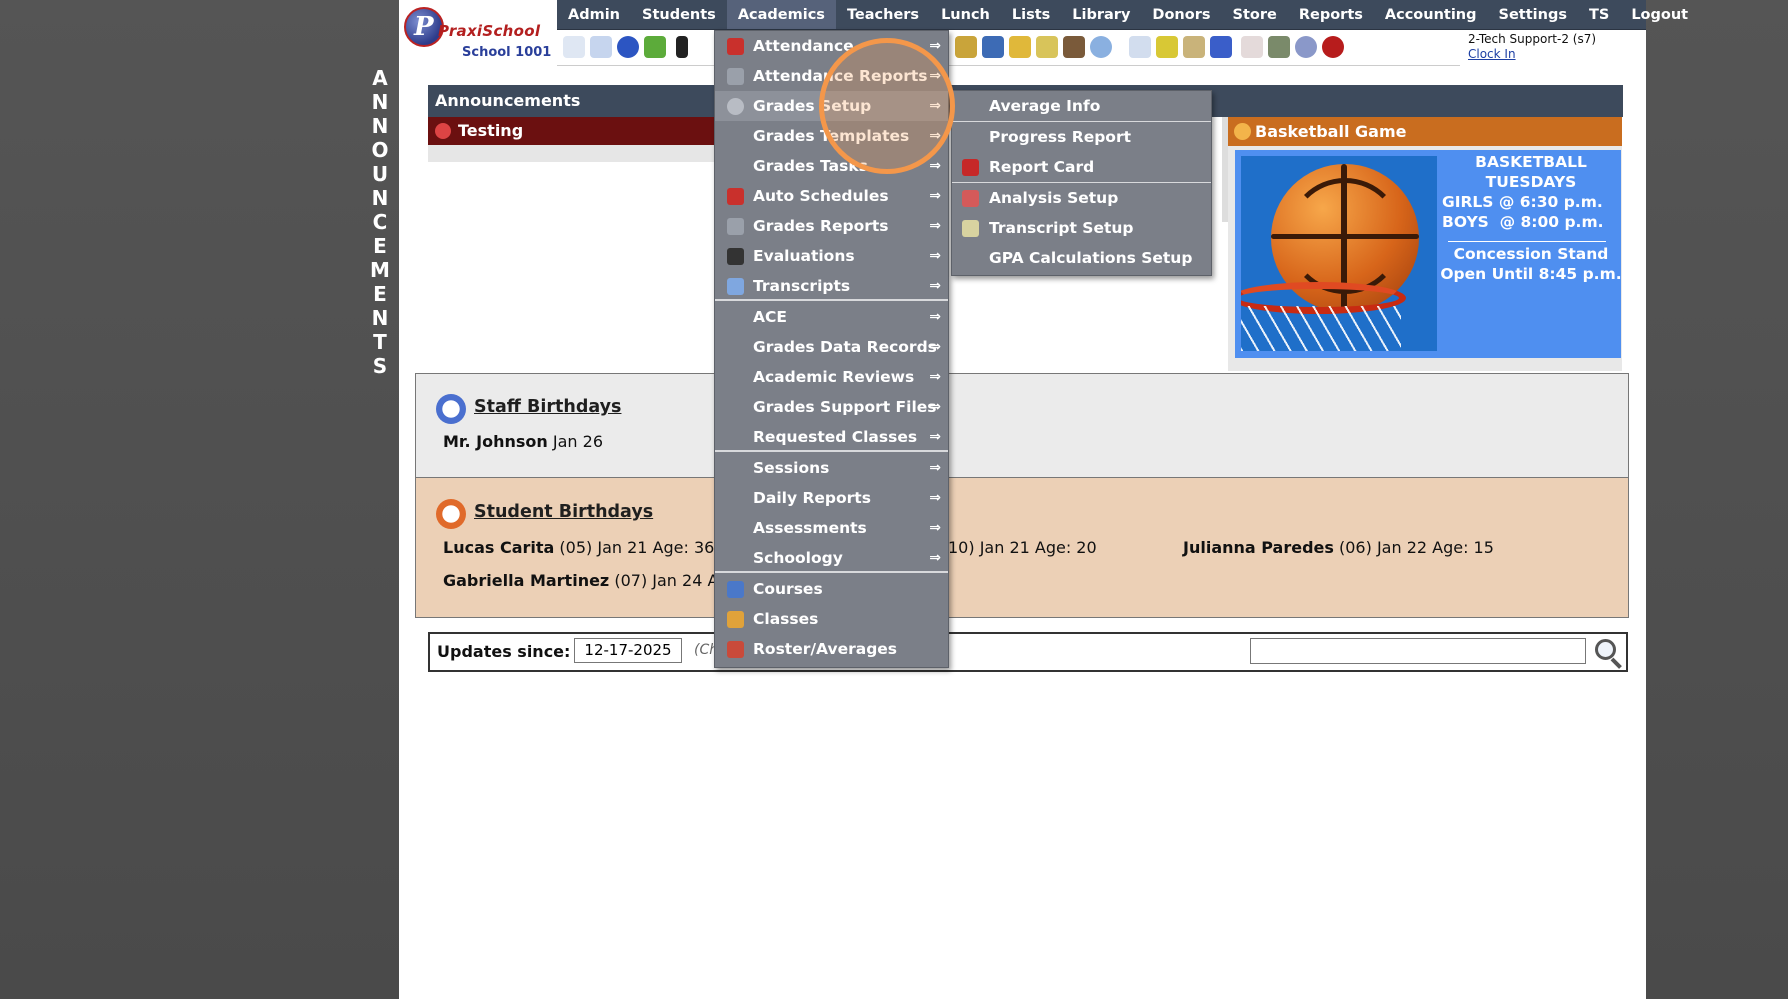 The width and height of the screenshot is (1788, 999). I want to click on menu-item-evaluations: Evaluations ⇒, so click(831, 256).